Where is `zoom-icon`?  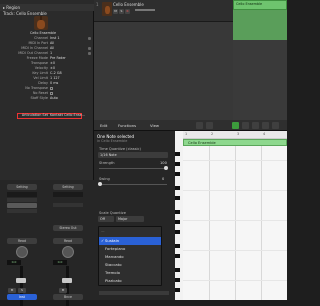
zoom-icon is located at coordinates (275, 125).